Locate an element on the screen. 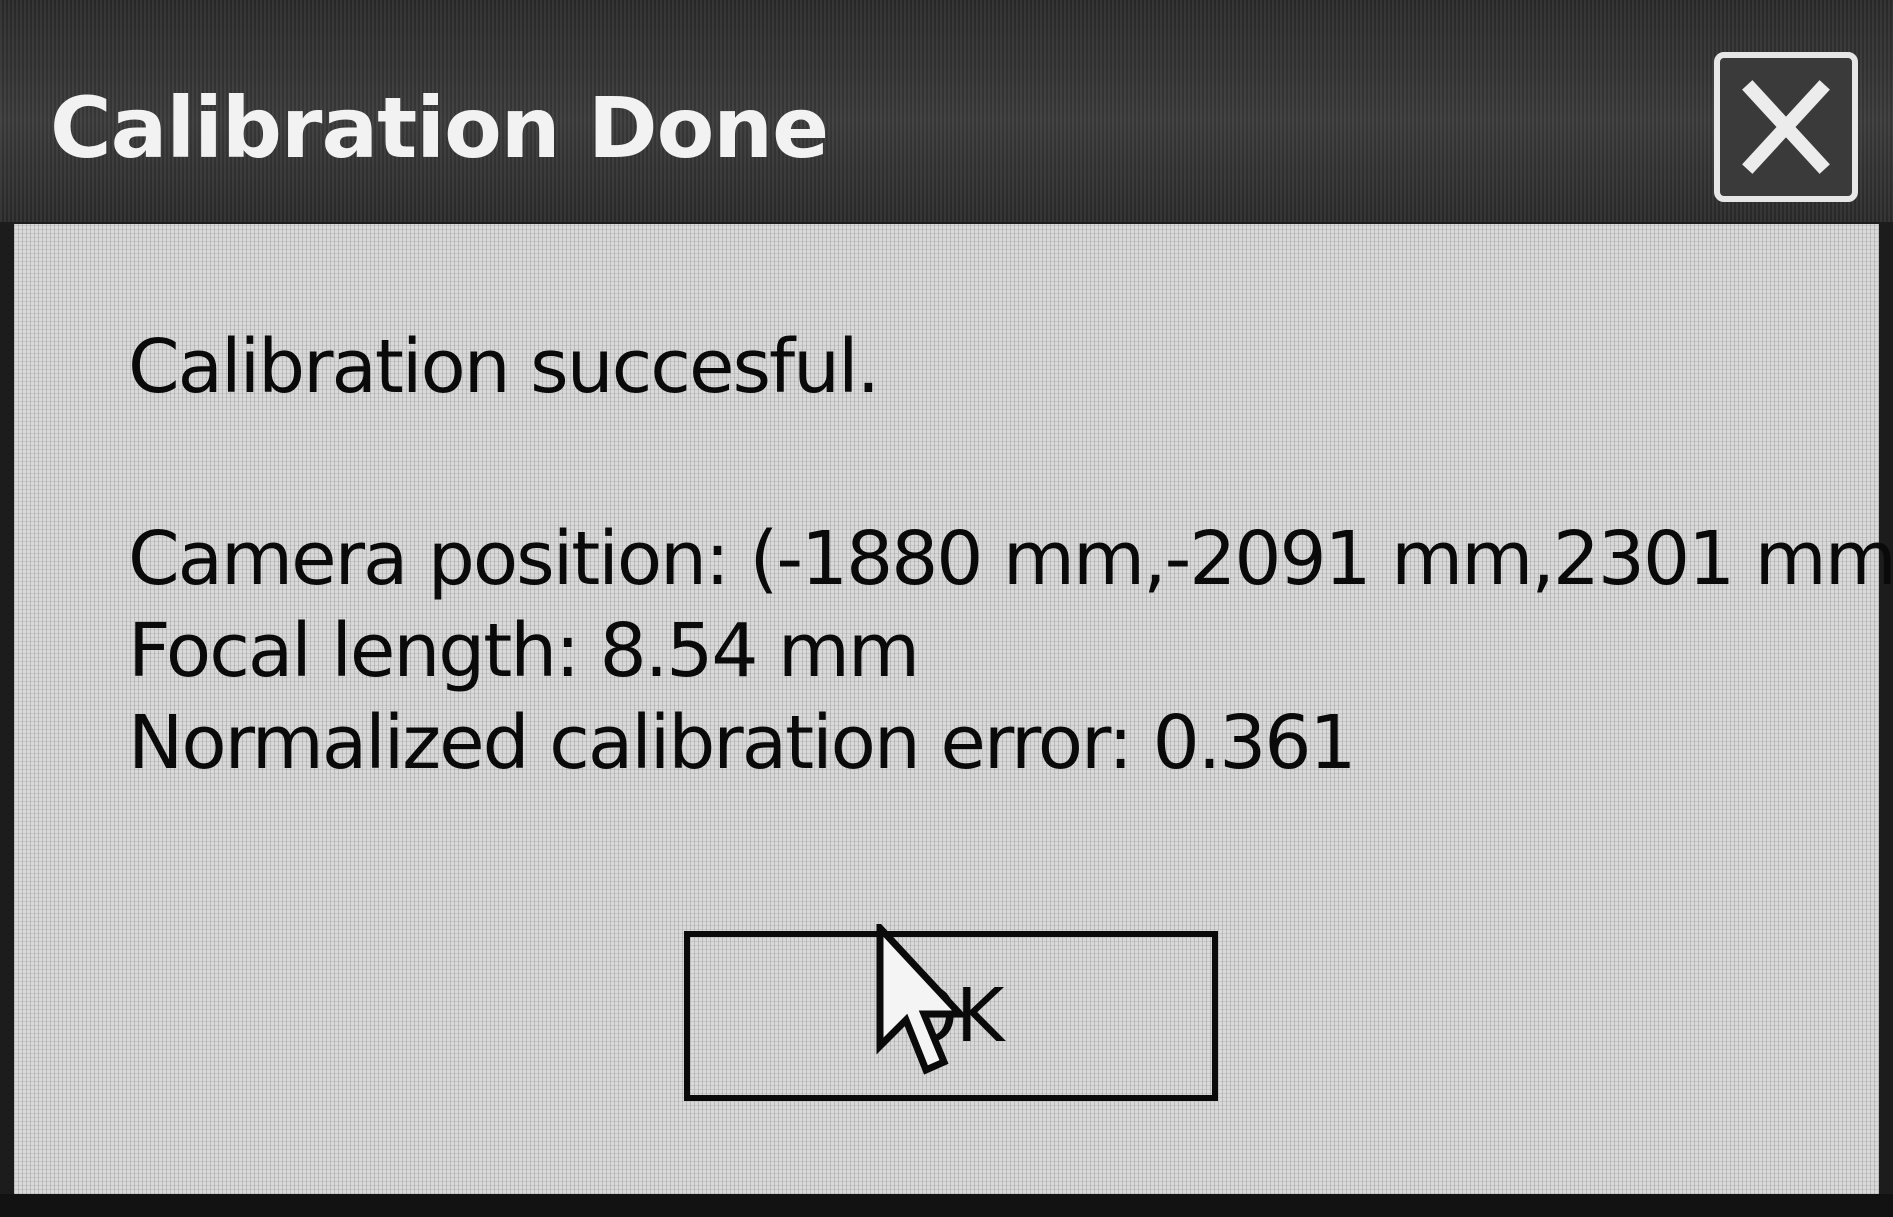  window-bottom-border is located at coordinates (946, 1205).